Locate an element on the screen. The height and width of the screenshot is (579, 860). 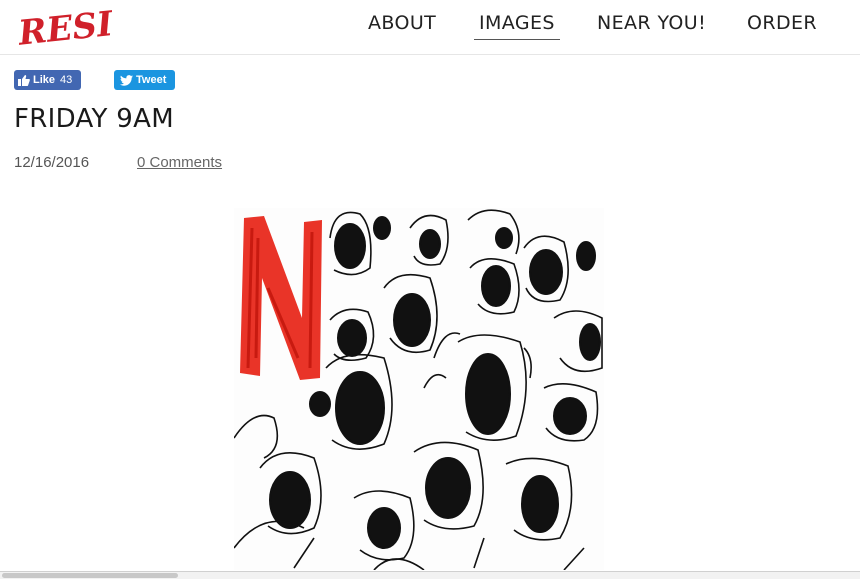
like-count: 43 is located at coordinates (66, 80).